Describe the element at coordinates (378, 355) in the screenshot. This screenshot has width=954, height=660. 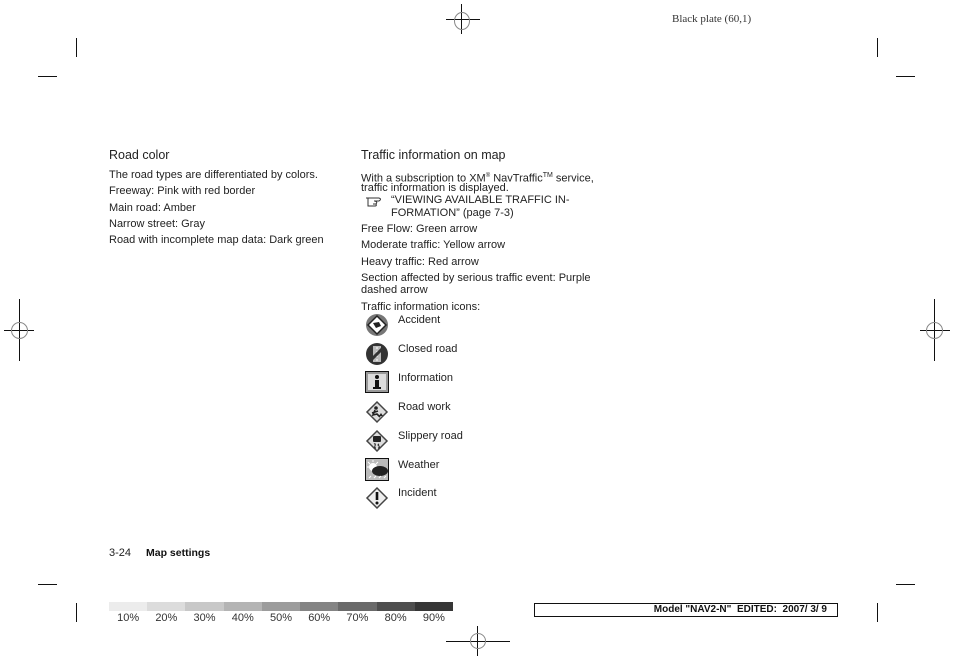
I see `closed-road-icon` at that location.